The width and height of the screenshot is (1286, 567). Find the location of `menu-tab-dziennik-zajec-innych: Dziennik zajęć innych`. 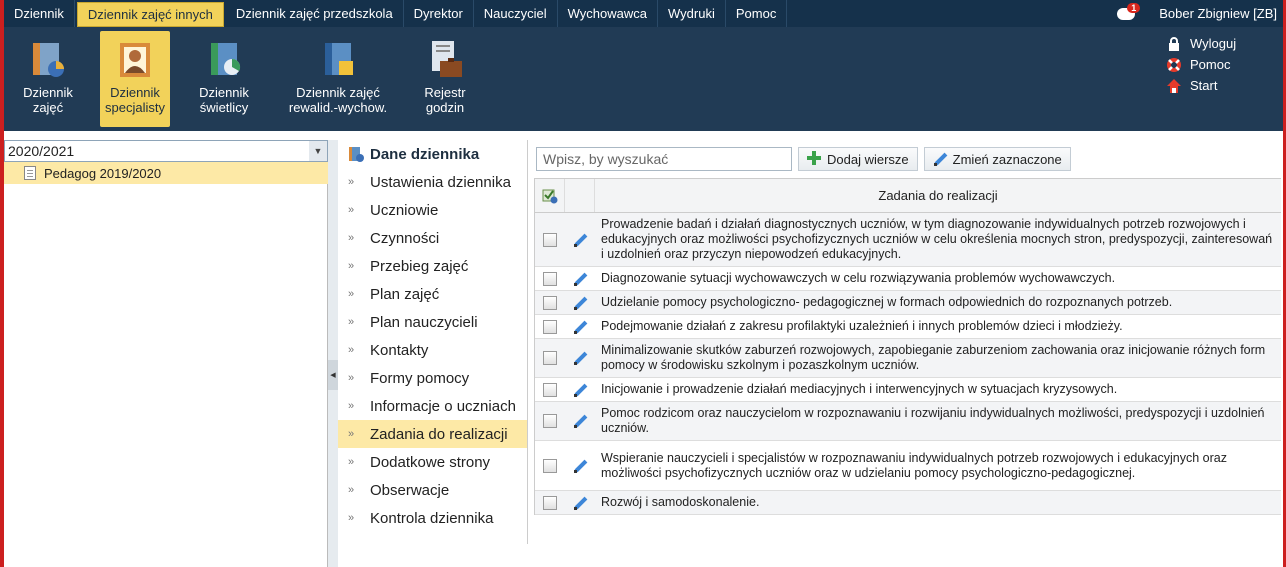

menu-tab-dziennik-zajec-innych: Dziennik zajęć innych is located at coordinates (150, 14).